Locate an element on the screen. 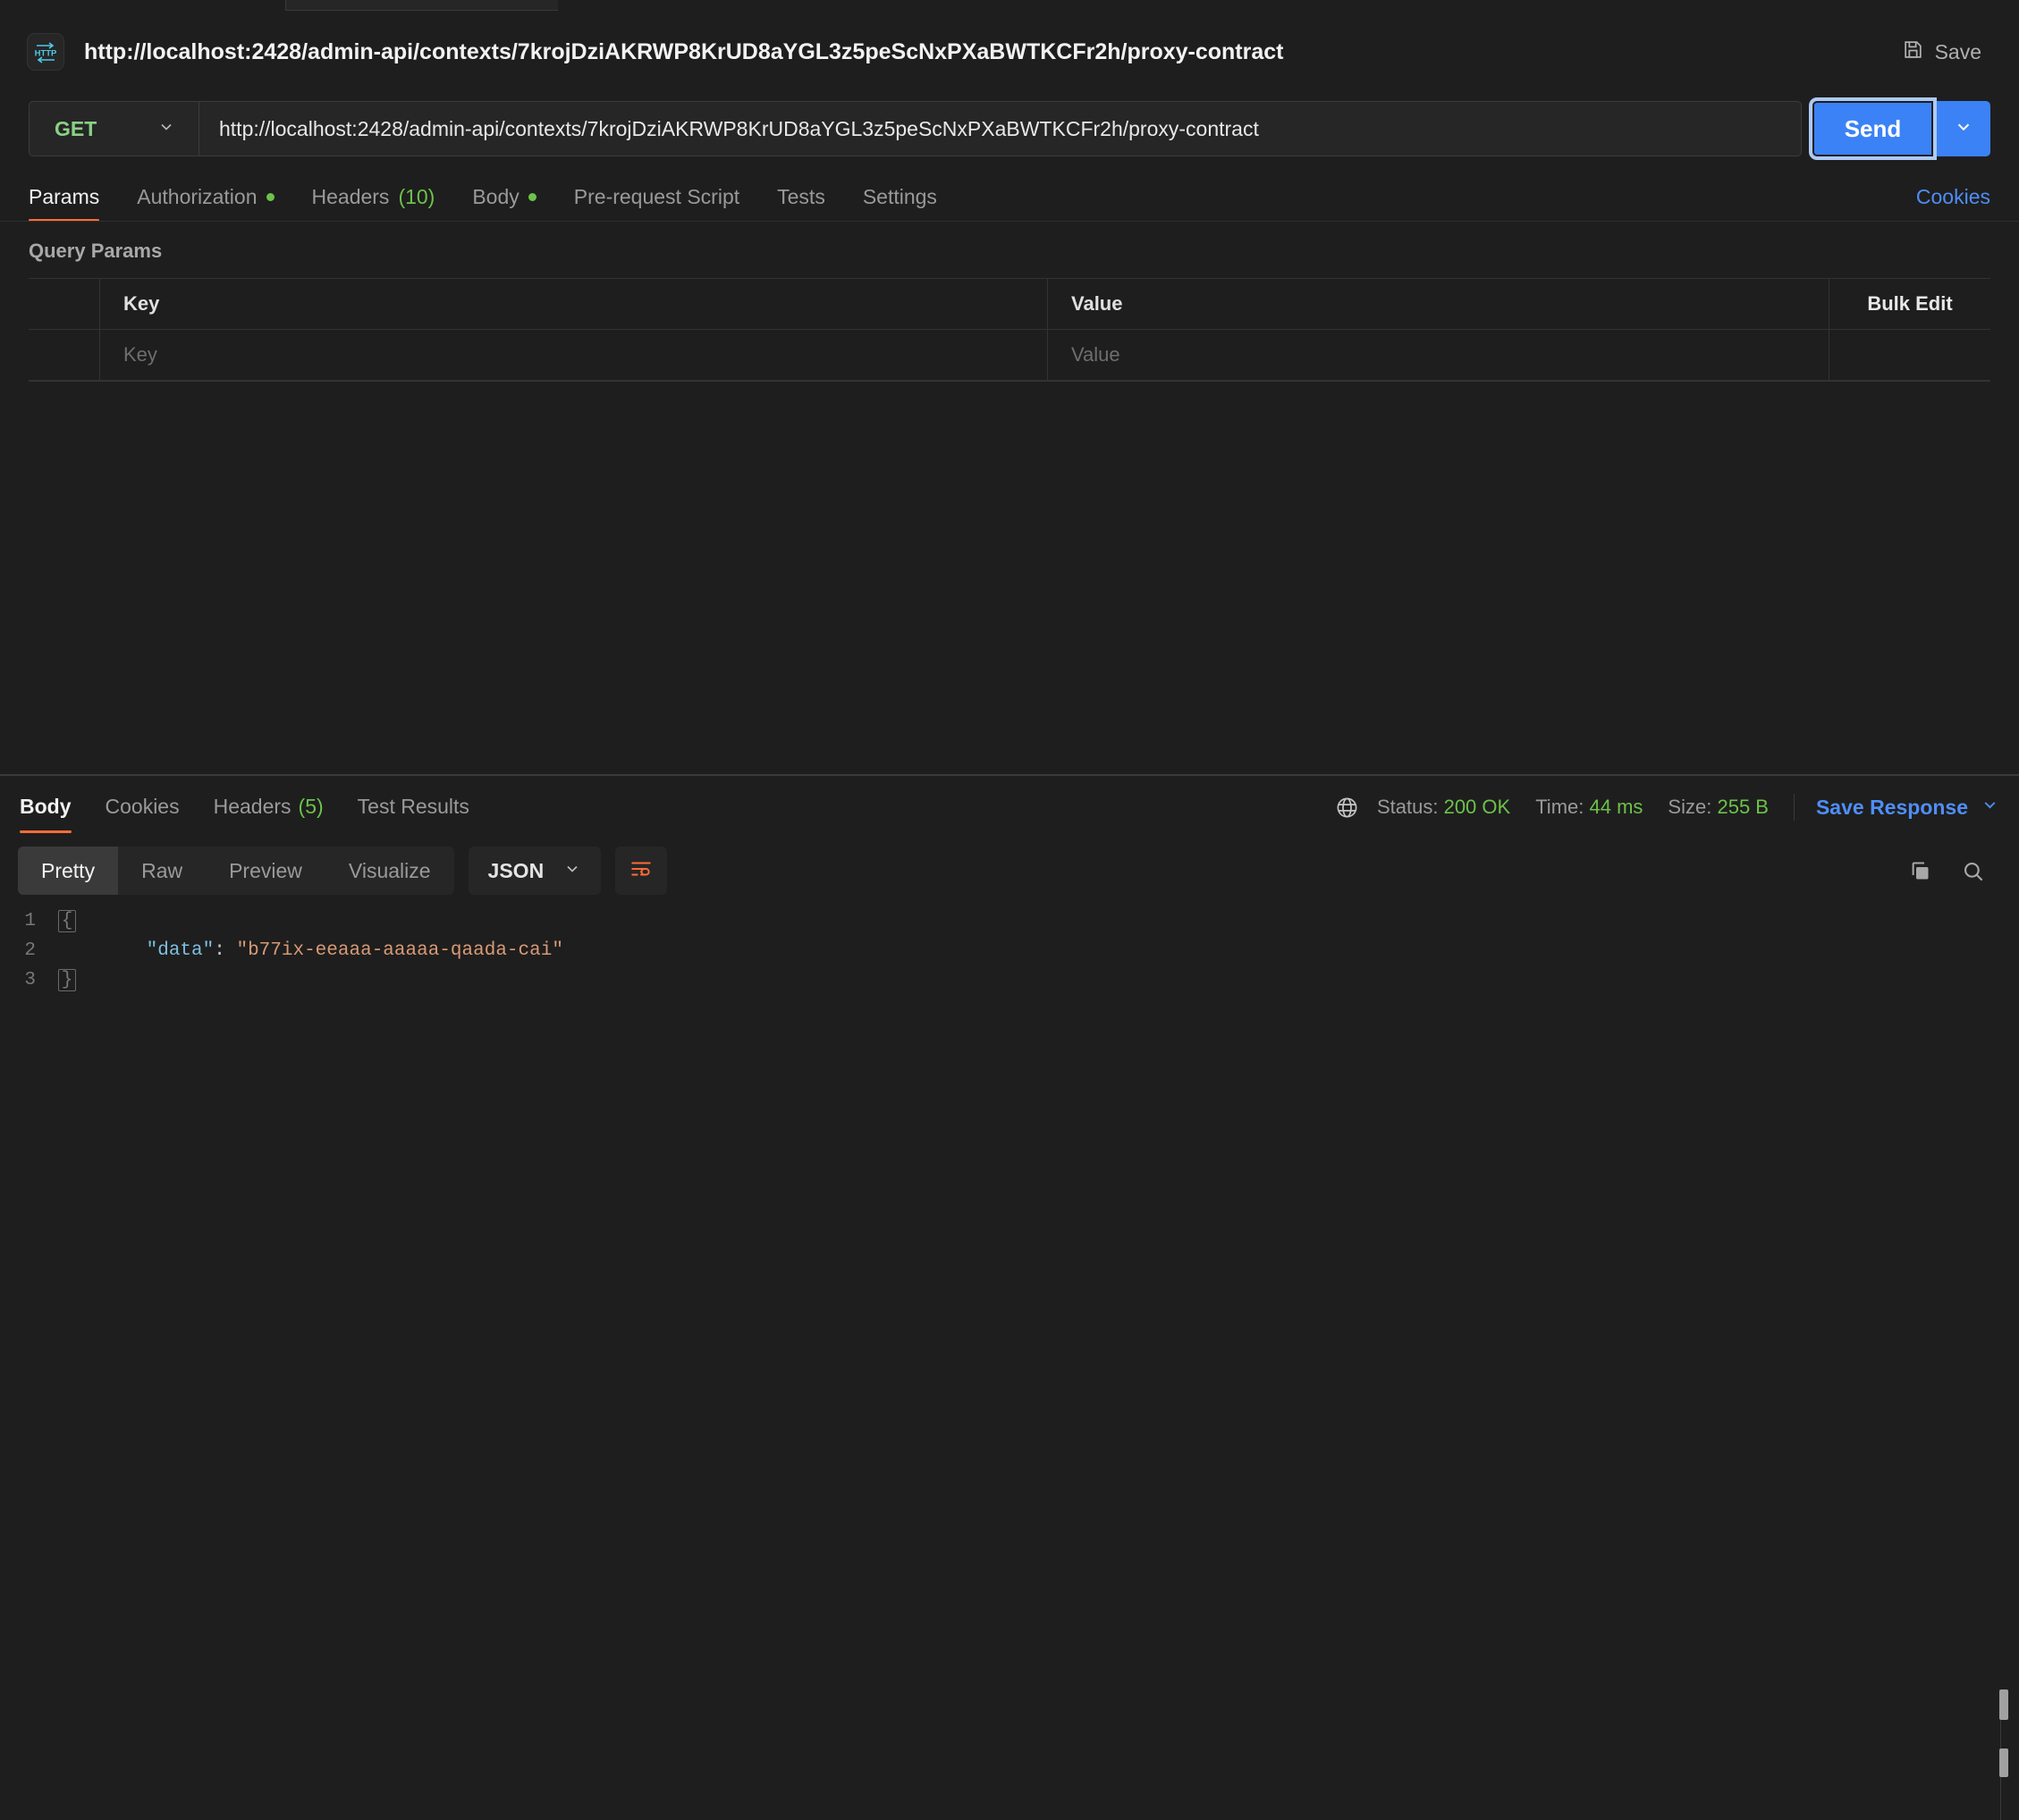  send-options-button is located at coordinates (1964, 128).